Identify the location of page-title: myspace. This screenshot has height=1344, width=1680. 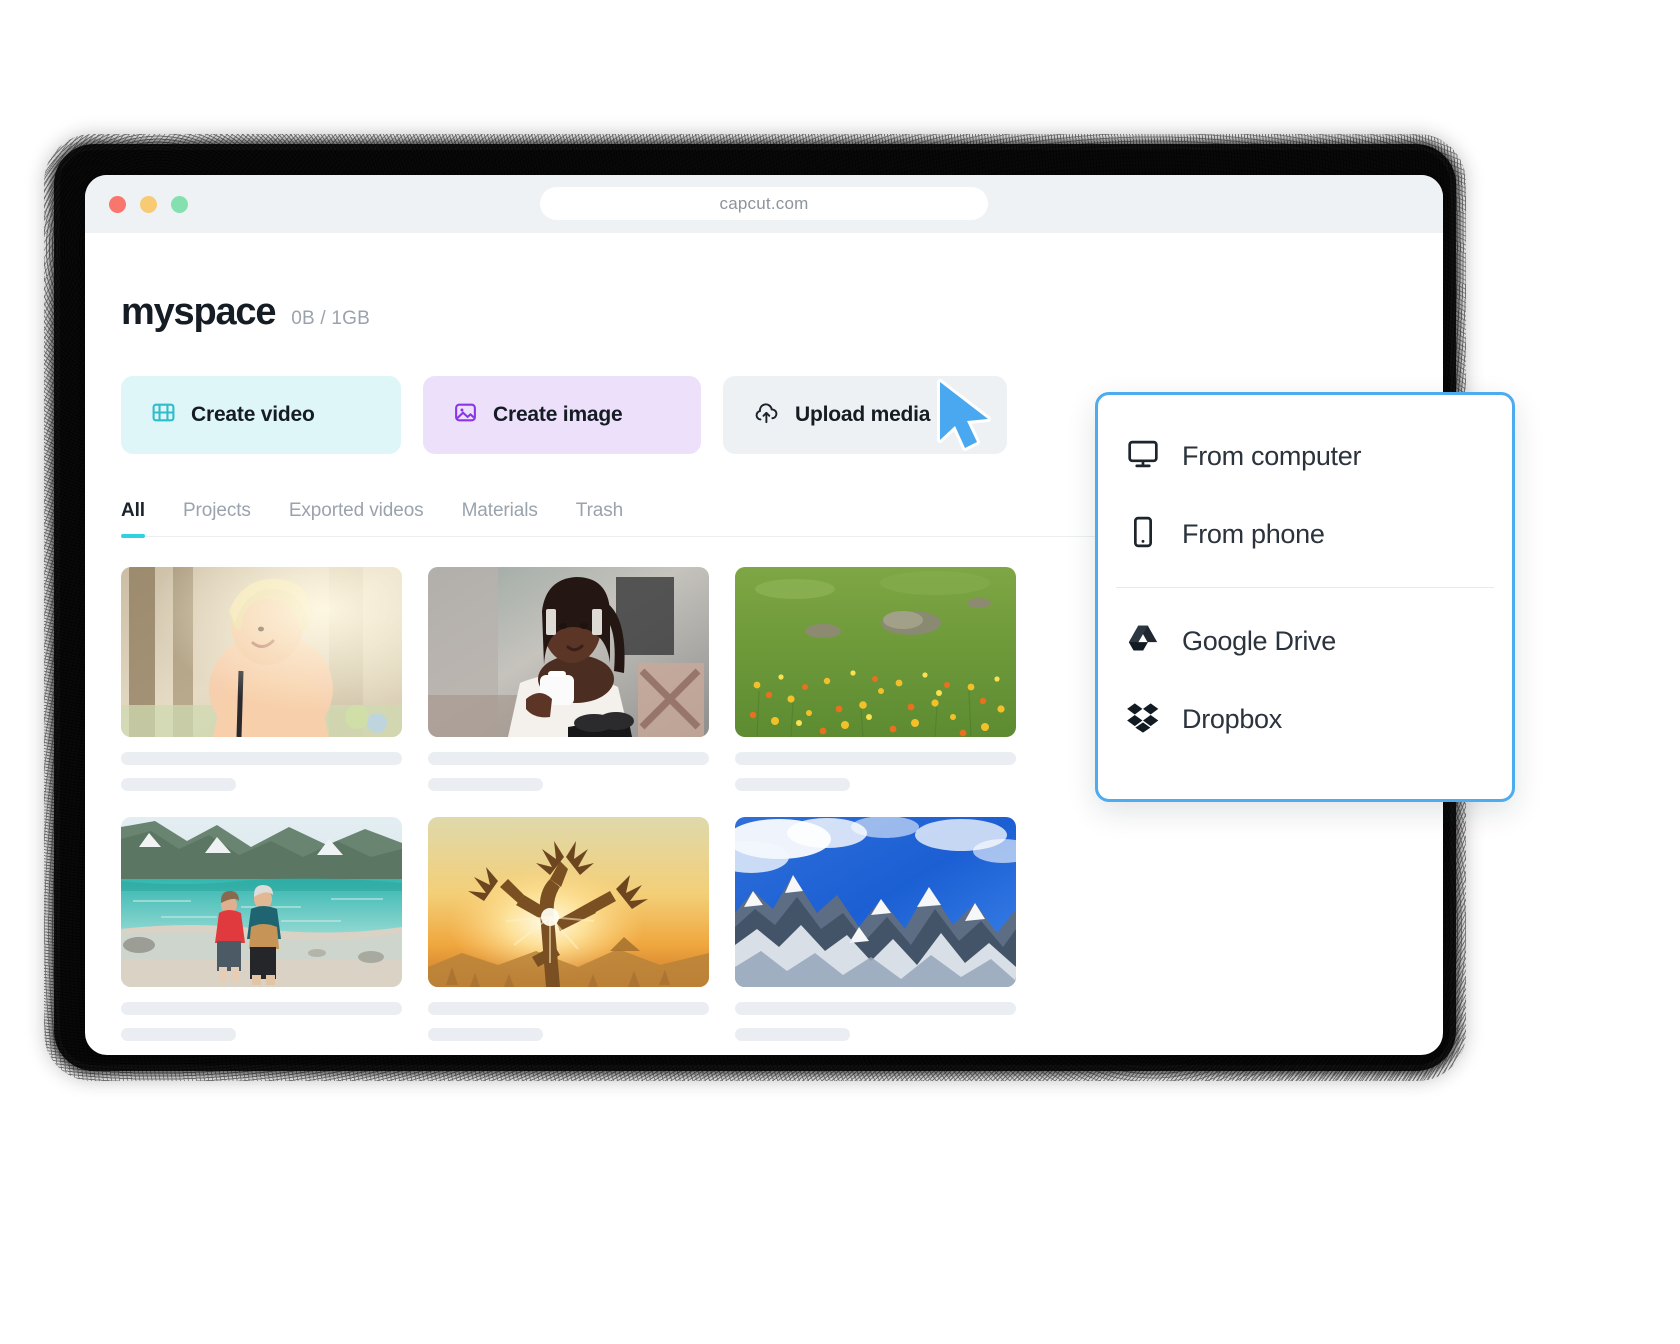
(198, 312).